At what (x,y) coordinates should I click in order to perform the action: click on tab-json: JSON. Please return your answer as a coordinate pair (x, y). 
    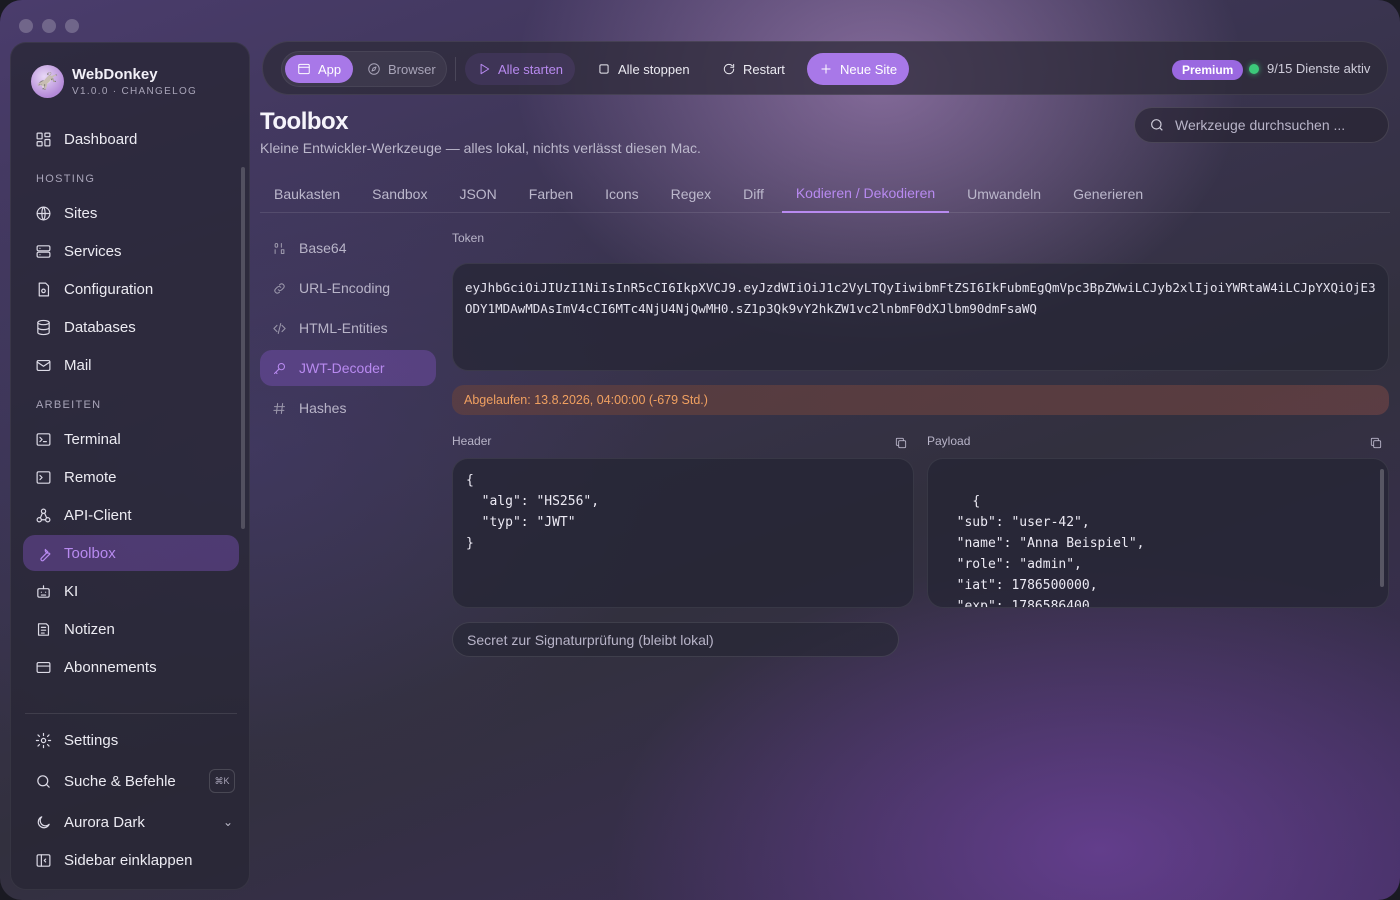
    Looking at the image, I should click on (477, 194).